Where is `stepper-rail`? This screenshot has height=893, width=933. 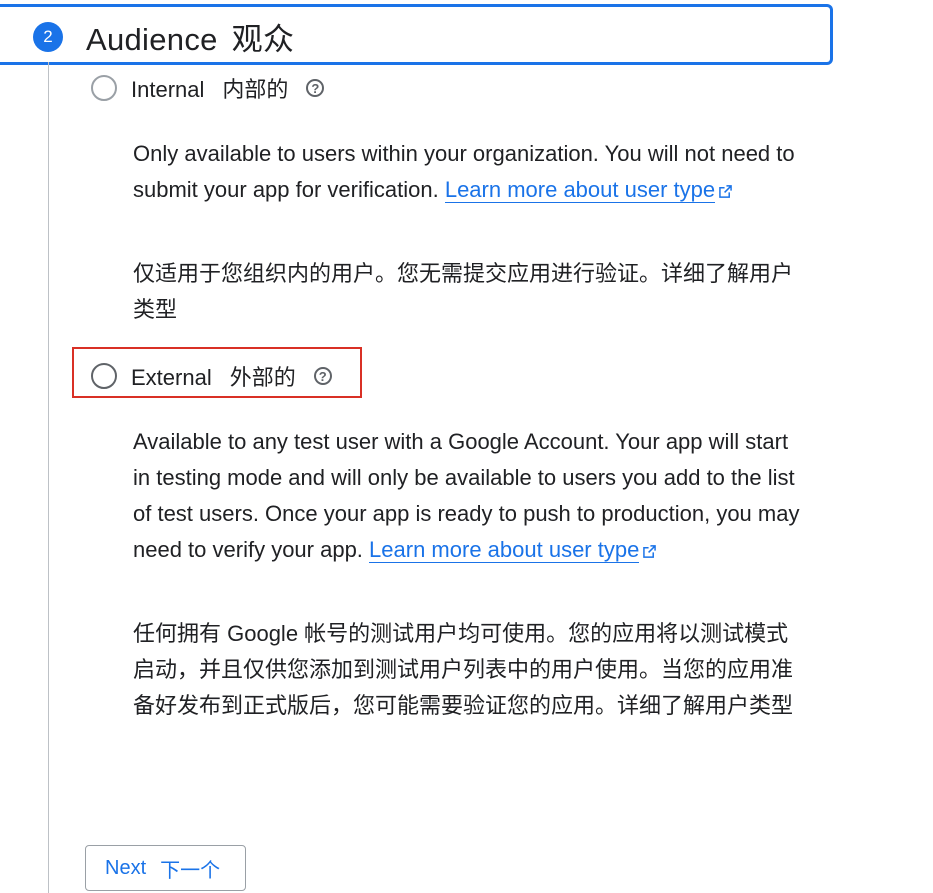 stepper-rail is located at coordinates (48, 477).